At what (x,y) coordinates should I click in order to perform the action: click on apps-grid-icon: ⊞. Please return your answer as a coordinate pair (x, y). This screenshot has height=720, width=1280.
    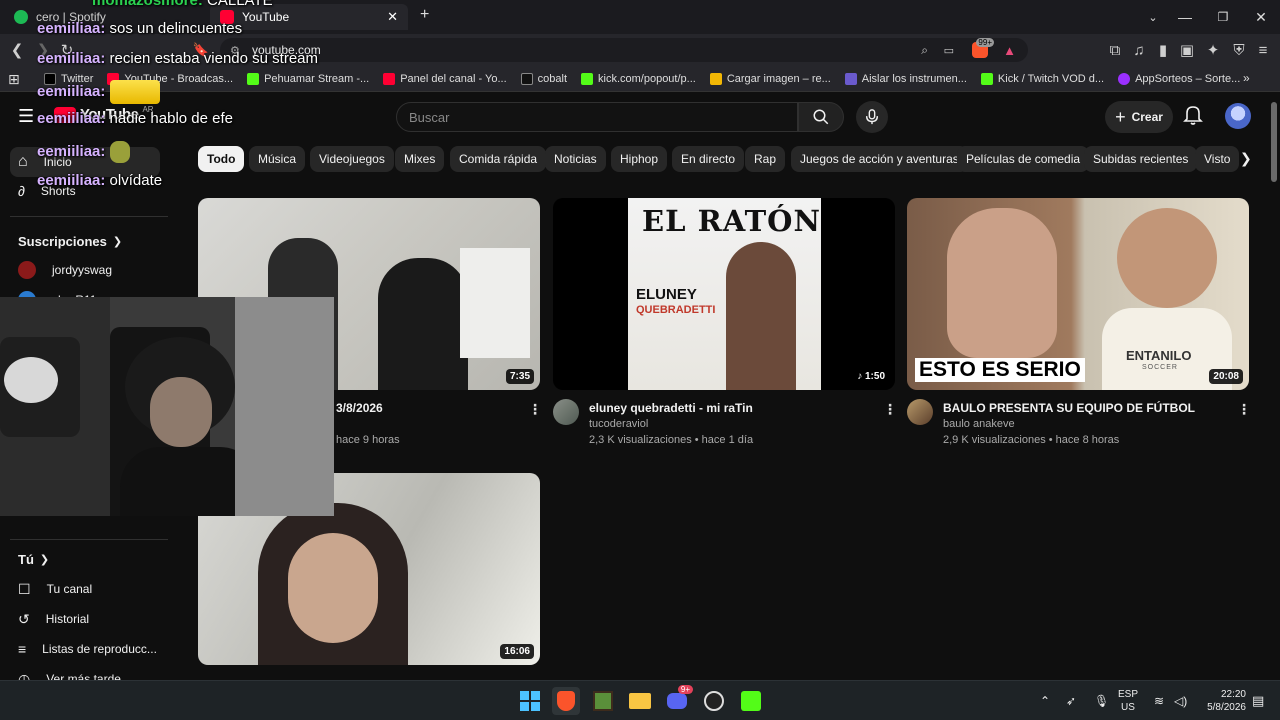
    Looking at the image, I should click on (14, 79).